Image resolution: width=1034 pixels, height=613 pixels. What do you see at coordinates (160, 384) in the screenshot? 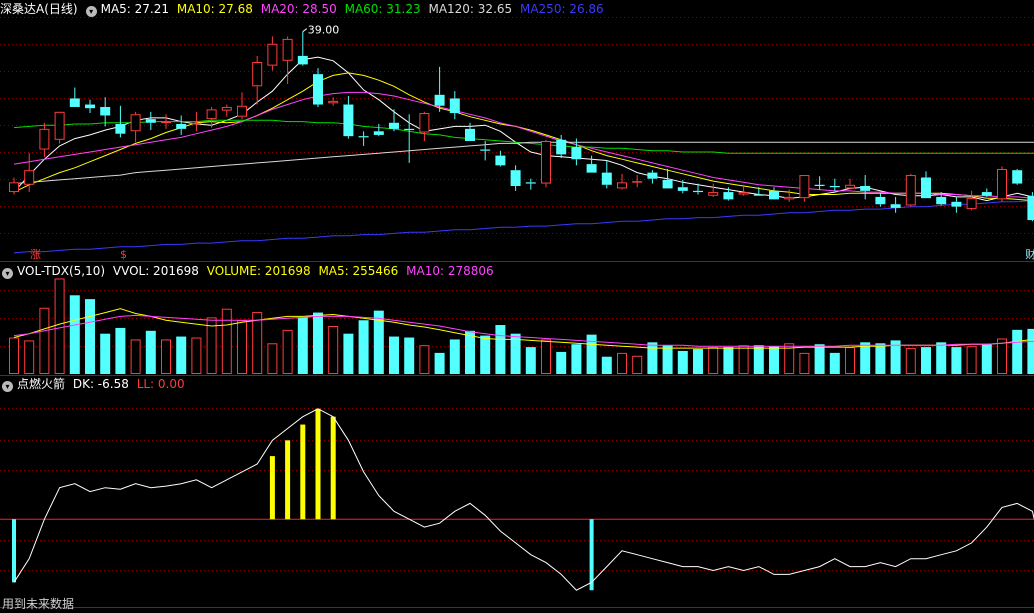
I see `ll-readout: LL: 0.00` at bounding box center [160, 384].